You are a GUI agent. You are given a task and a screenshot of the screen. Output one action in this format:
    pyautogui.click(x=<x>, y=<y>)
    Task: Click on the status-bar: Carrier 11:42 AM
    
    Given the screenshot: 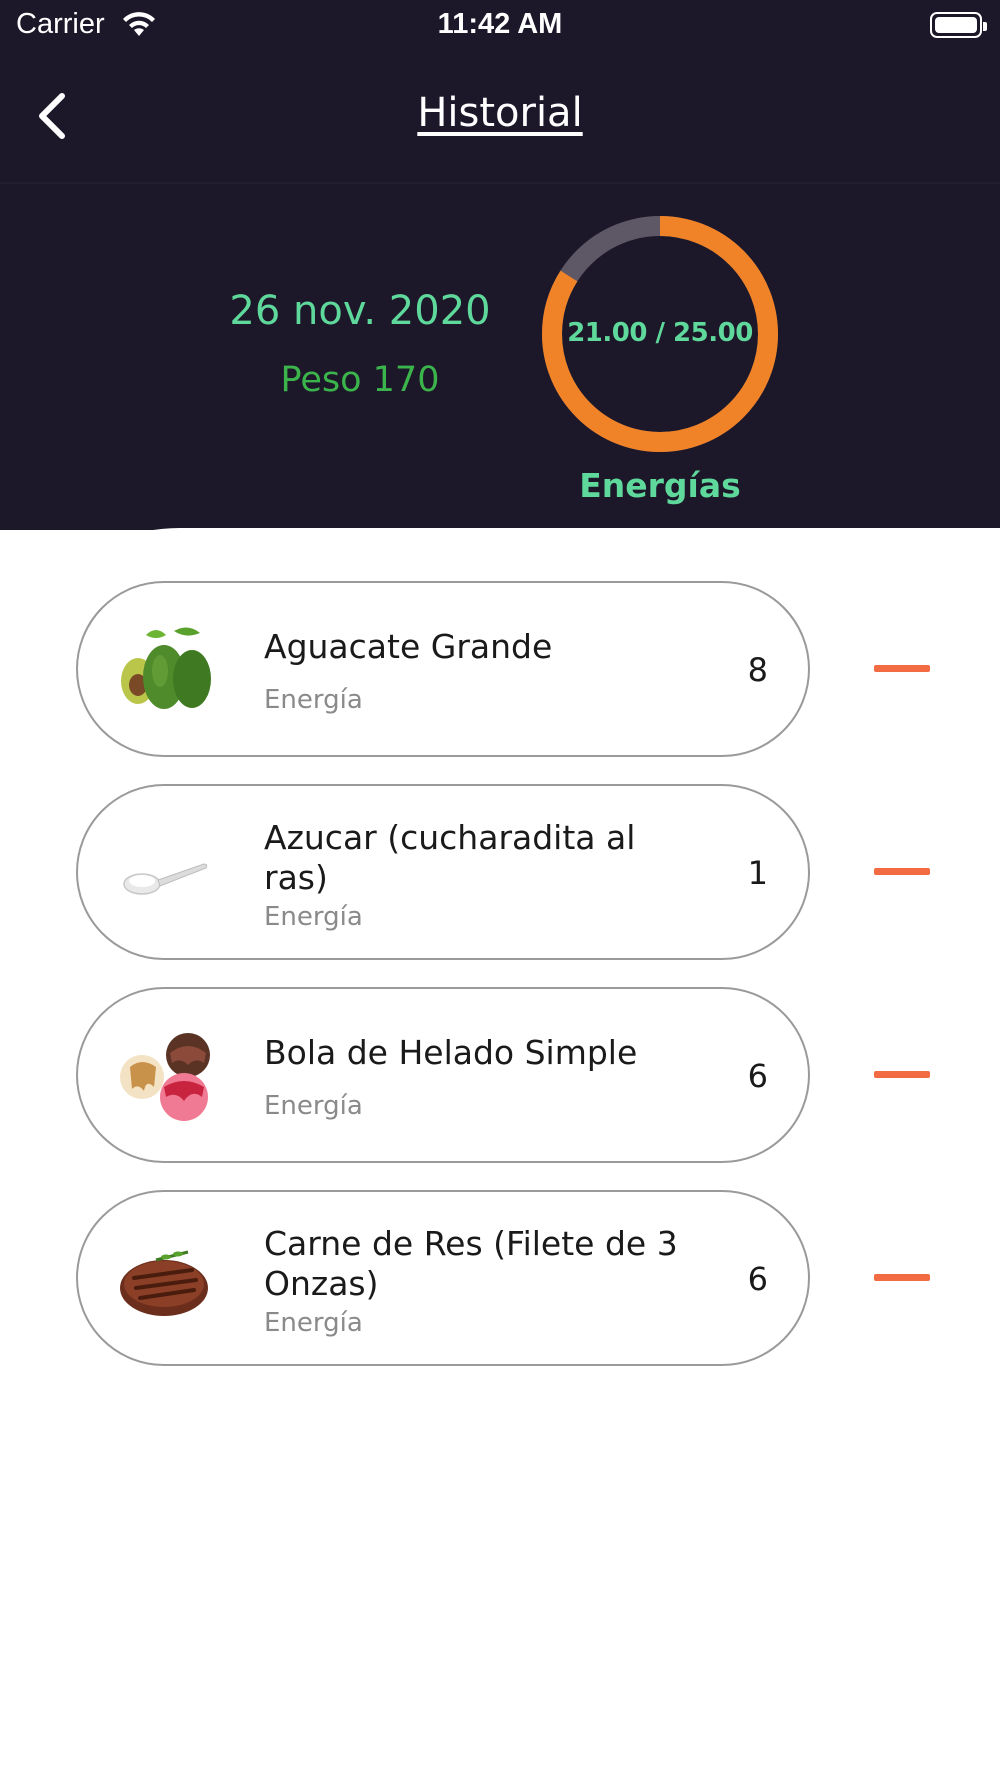 What is the action you would take?
    pyautogui.click(x=500, y=25)
    